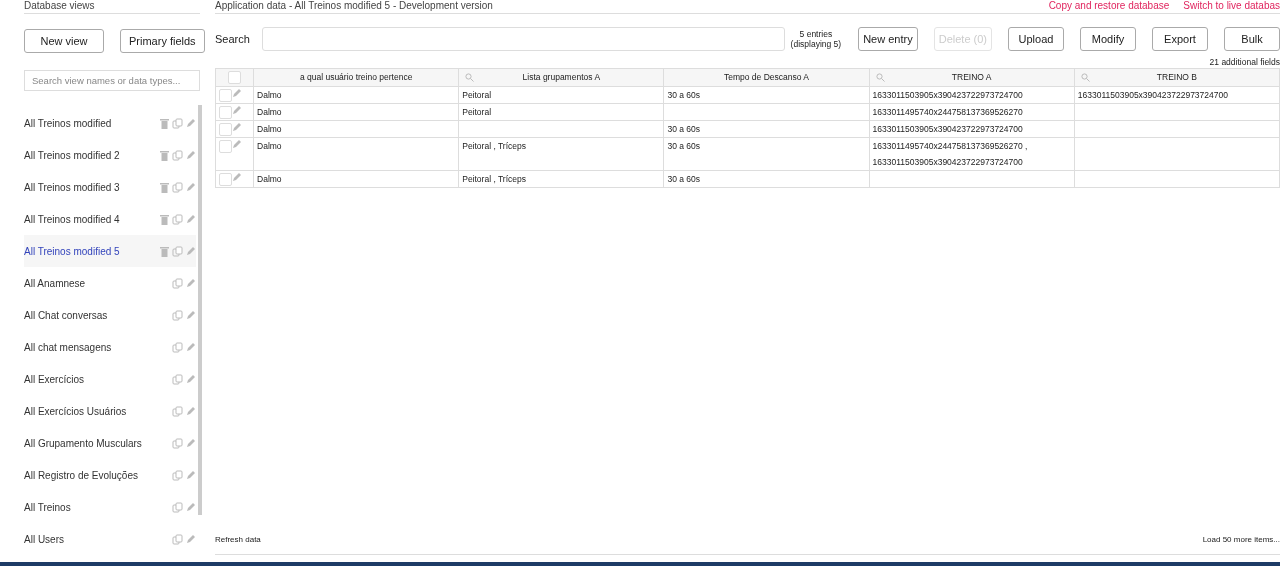  What do you see at coordinates (112, 7) in the screenshot?
I see `sidebar-title: Database views` at bounding box center [112, 7].